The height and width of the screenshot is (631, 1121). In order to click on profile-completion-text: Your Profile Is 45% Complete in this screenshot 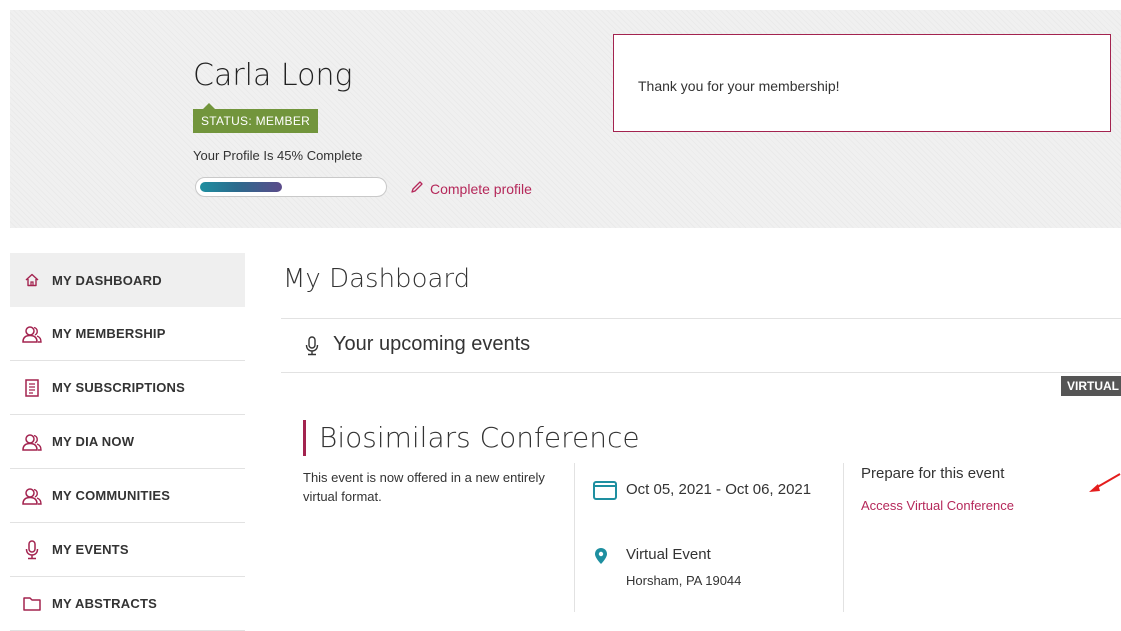, I will do `click(278, 155)`.